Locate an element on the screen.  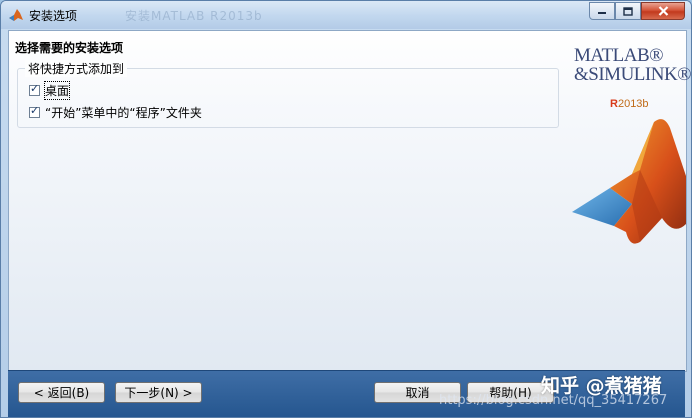
next-button: 下一步(N) > is located at coordinates (158, 392).